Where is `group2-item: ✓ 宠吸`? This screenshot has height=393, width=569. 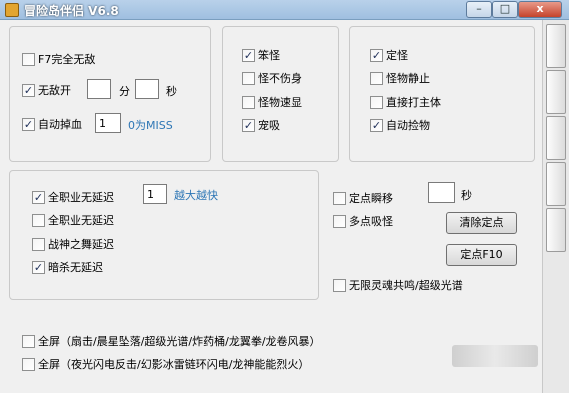 group2-item: ✓ 宠吸 is located at coordinates (261, 125).